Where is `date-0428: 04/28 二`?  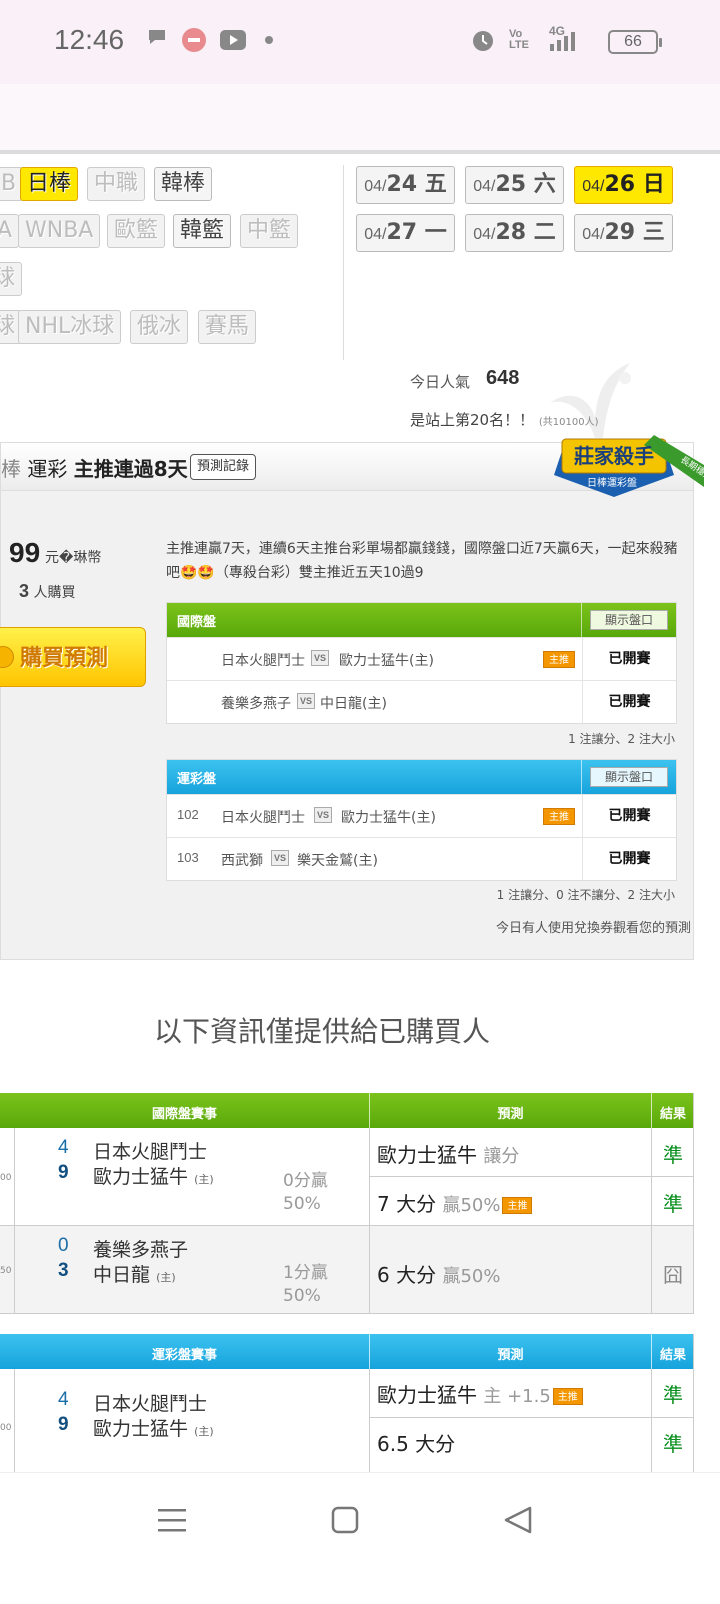 date-0428: 04/28 二 is located at coordinates (514, 233).